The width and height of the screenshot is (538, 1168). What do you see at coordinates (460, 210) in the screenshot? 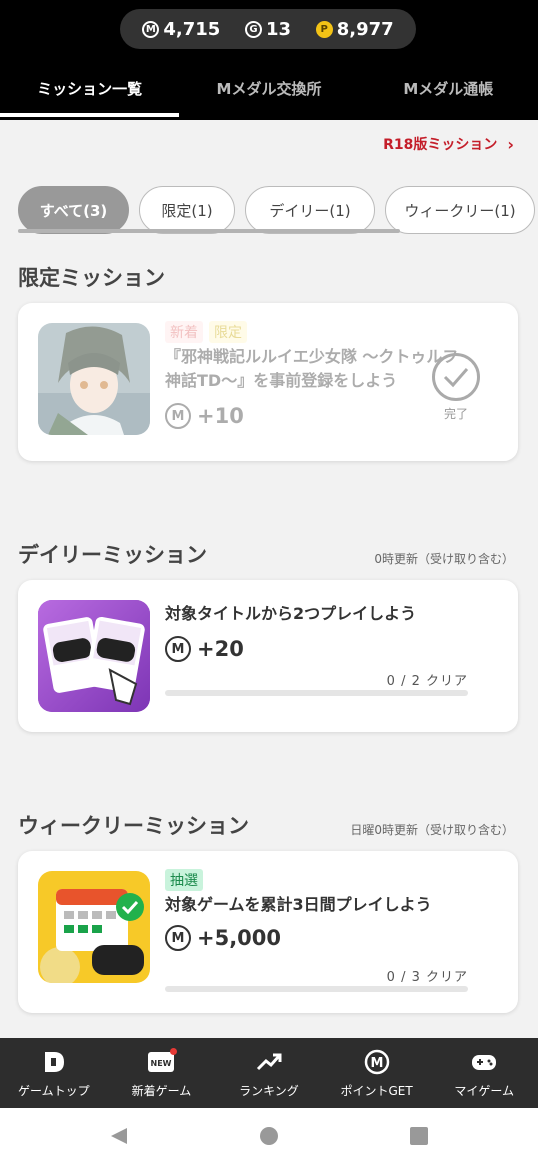
I see `filter-weekly: ウィークリー(1)` at bounding box center [460, 210].